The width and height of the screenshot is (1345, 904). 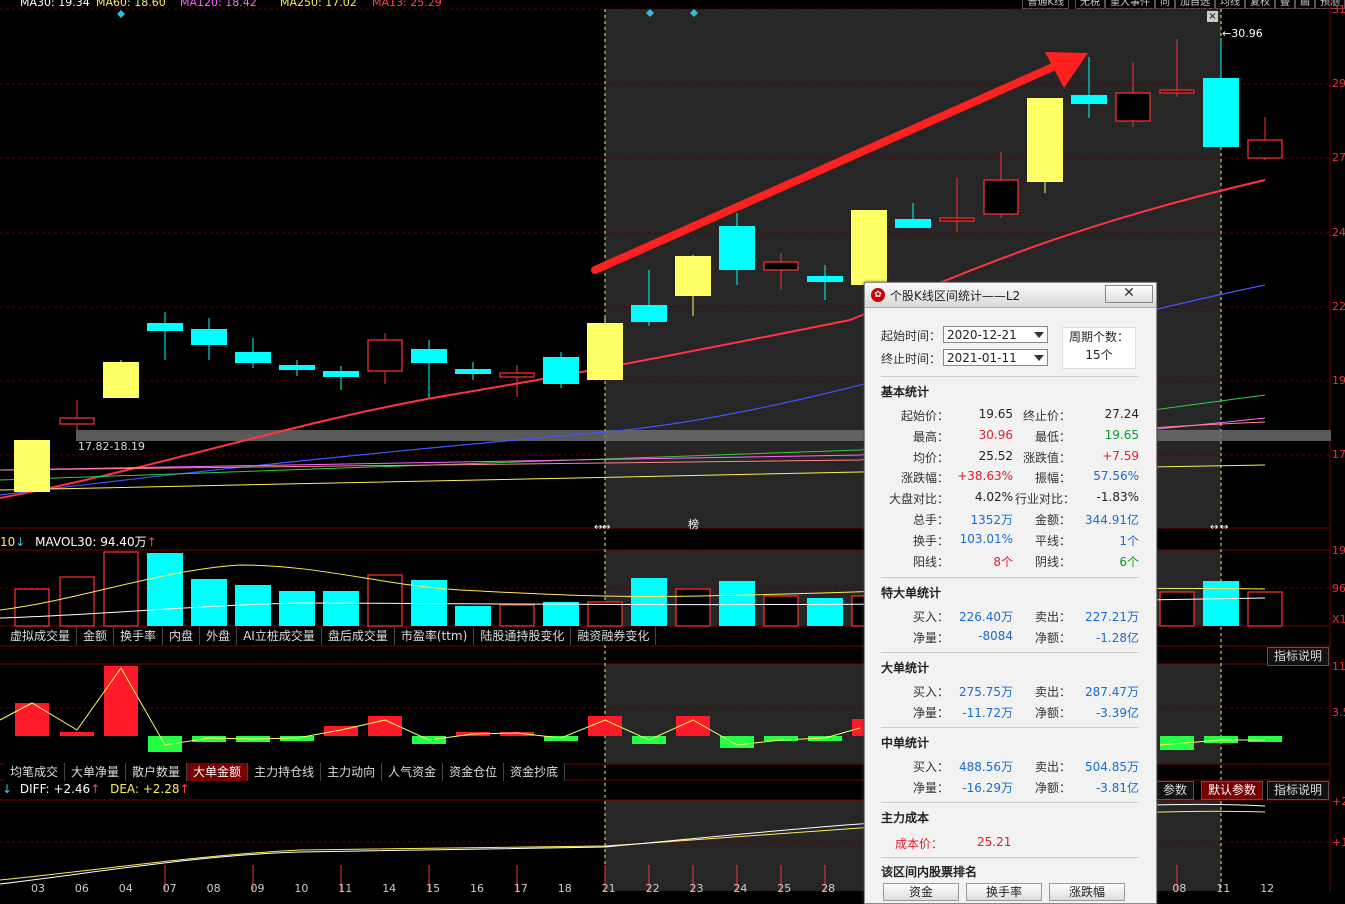 I want to click on end-time-select: 2021-01-11, so click(x=995, y=357).